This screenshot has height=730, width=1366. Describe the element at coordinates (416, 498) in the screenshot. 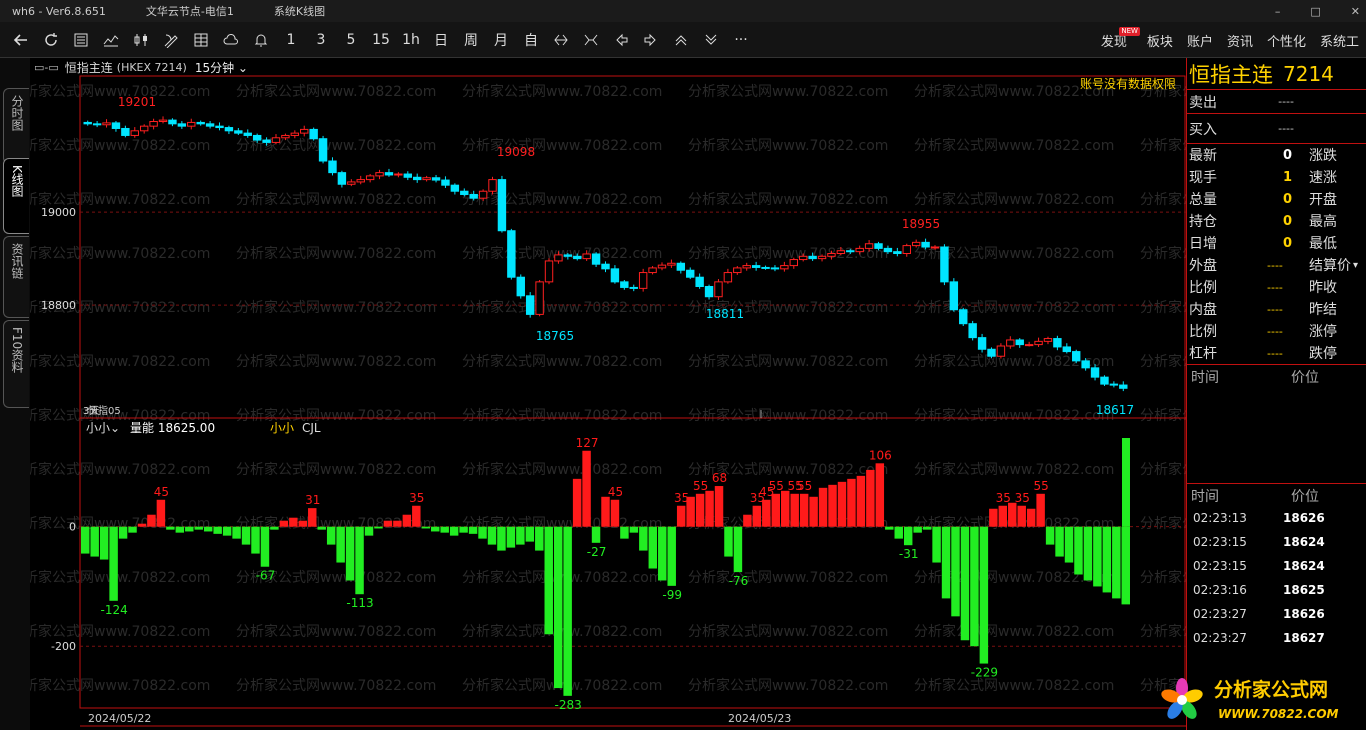

I see `cjl-value-label: 35` at that location.